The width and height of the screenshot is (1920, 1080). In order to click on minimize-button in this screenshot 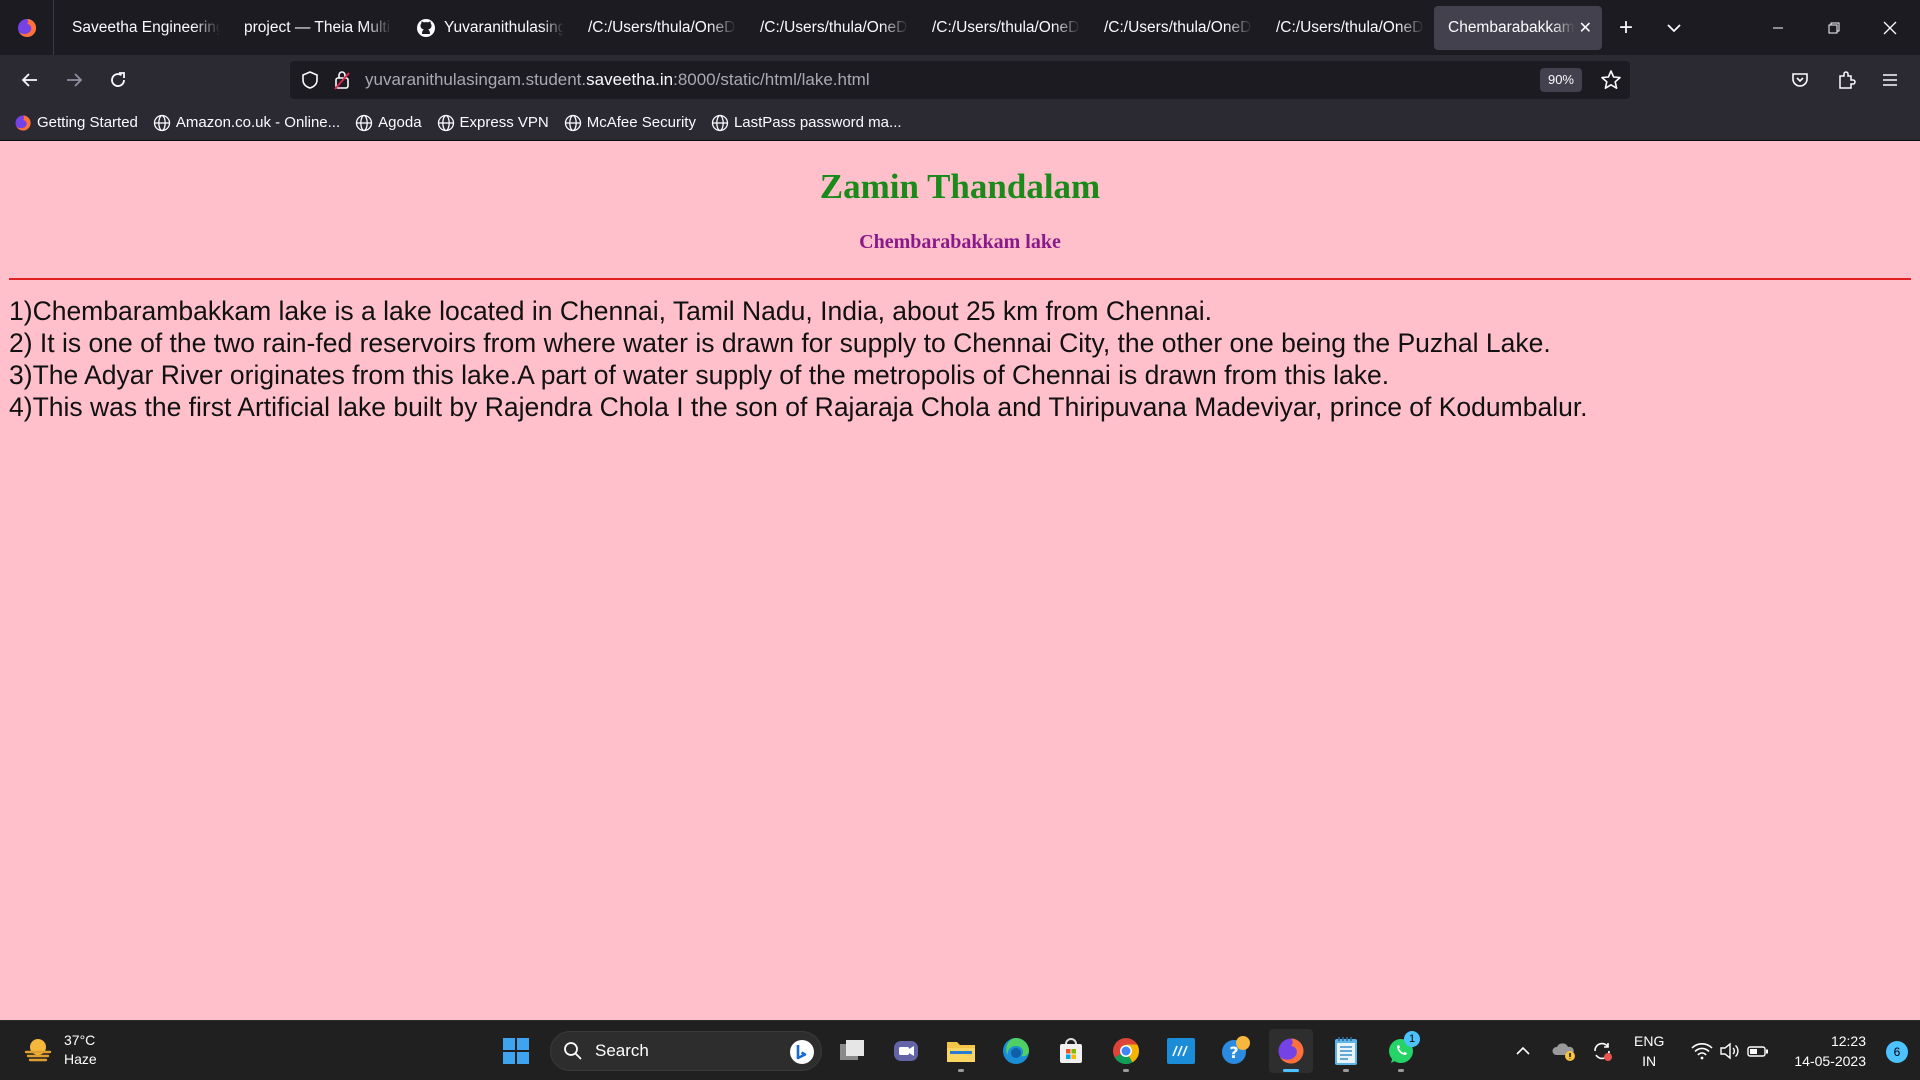, I will do `click(1778, 27)`.